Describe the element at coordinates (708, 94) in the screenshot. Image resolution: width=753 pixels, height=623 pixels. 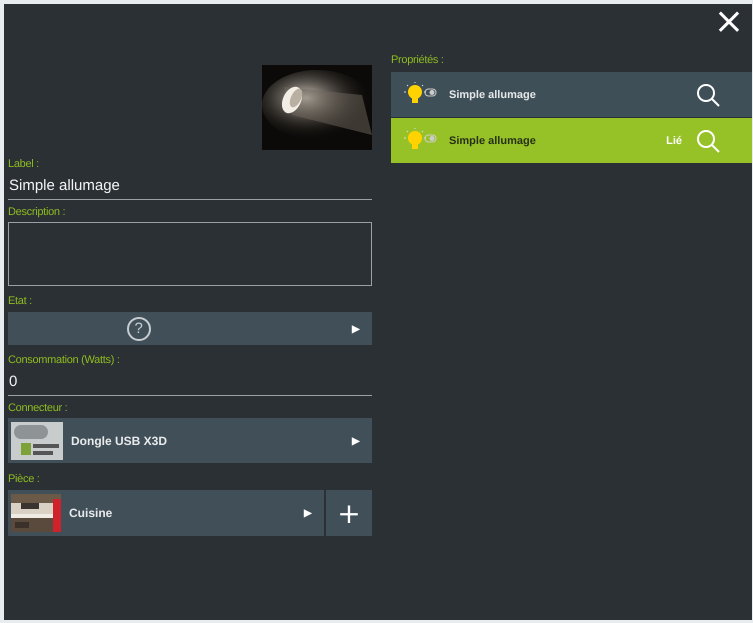
I see `search-icon` at that location.